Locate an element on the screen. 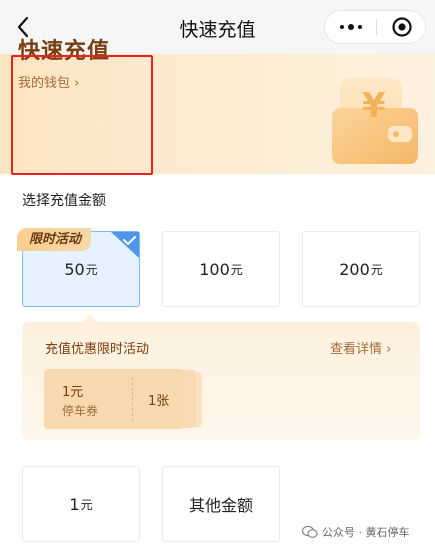  wallet-link-label: 我的钱包 is located at coordinates (44, 83).